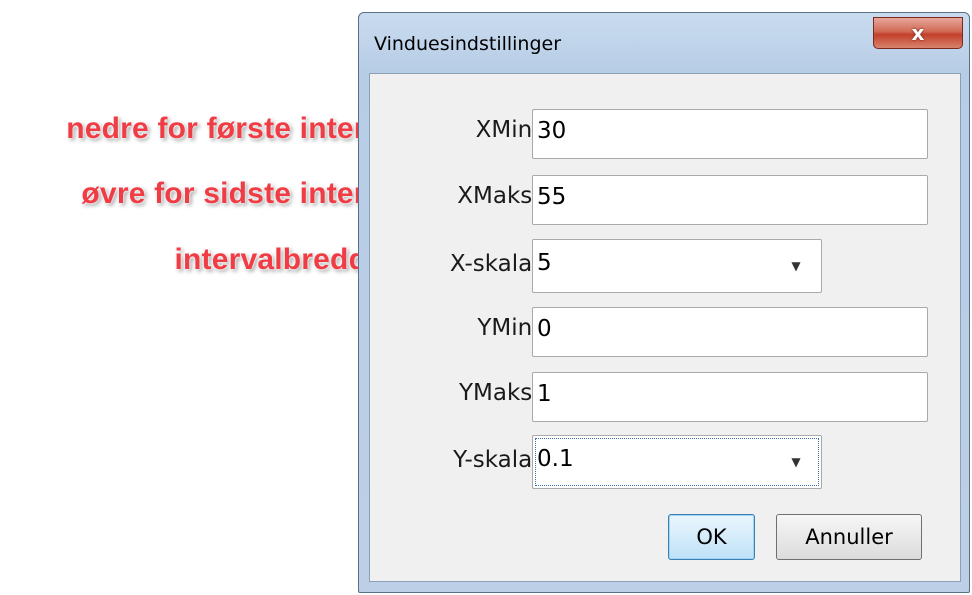 This screenshot has width=972, height=595. I want to click on xmin-input: 30, so click(730, 134).